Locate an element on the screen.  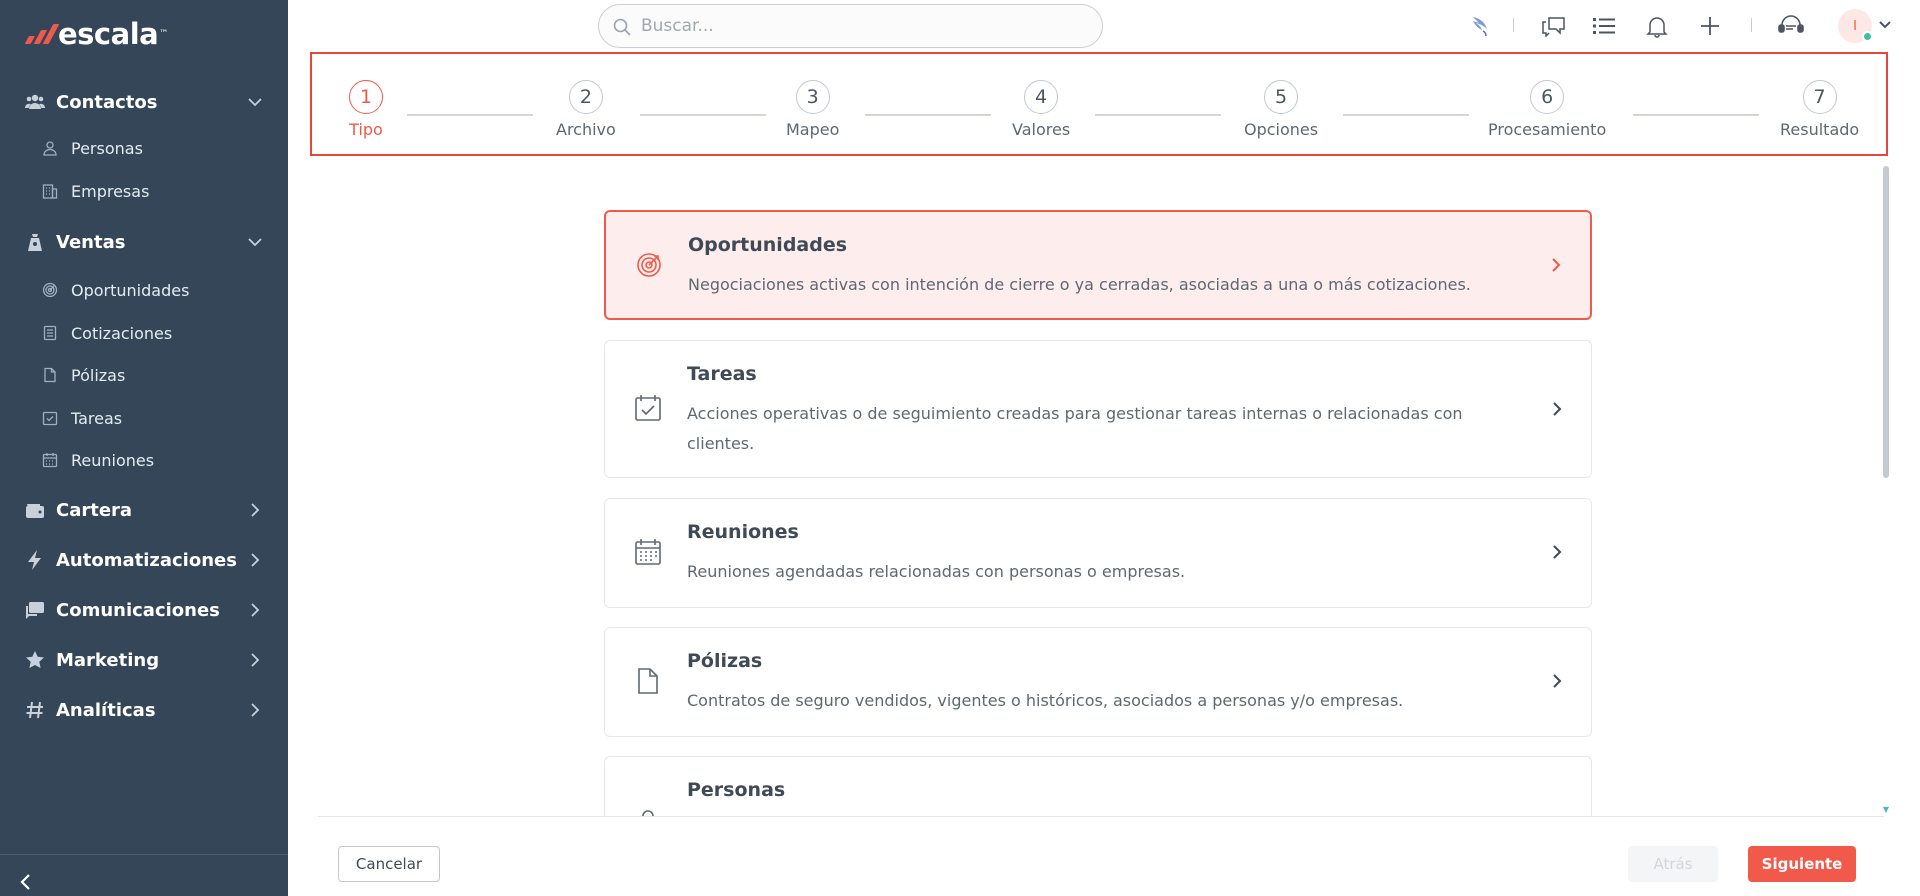
list-icon is located at coordinates (1604, 26).